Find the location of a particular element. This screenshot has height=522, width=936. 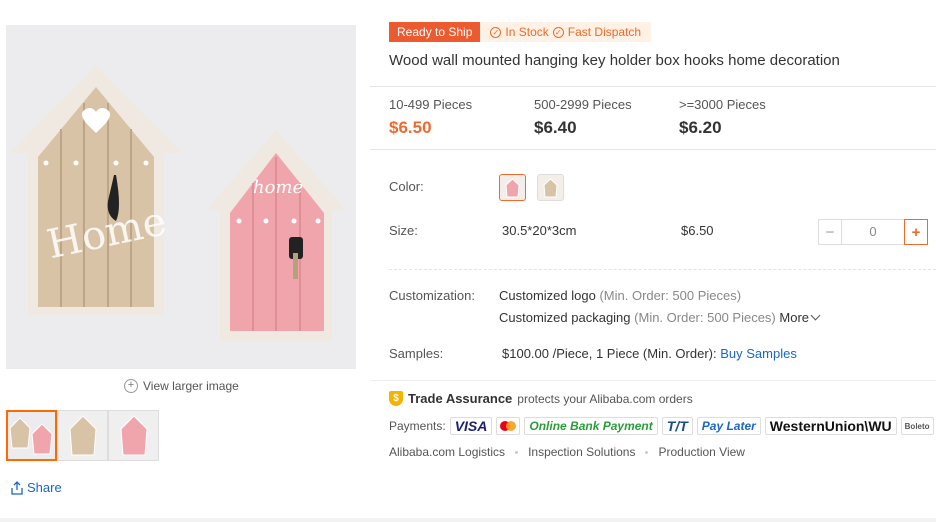

tier-price: $6.20 is located at coordinates (700, 127).